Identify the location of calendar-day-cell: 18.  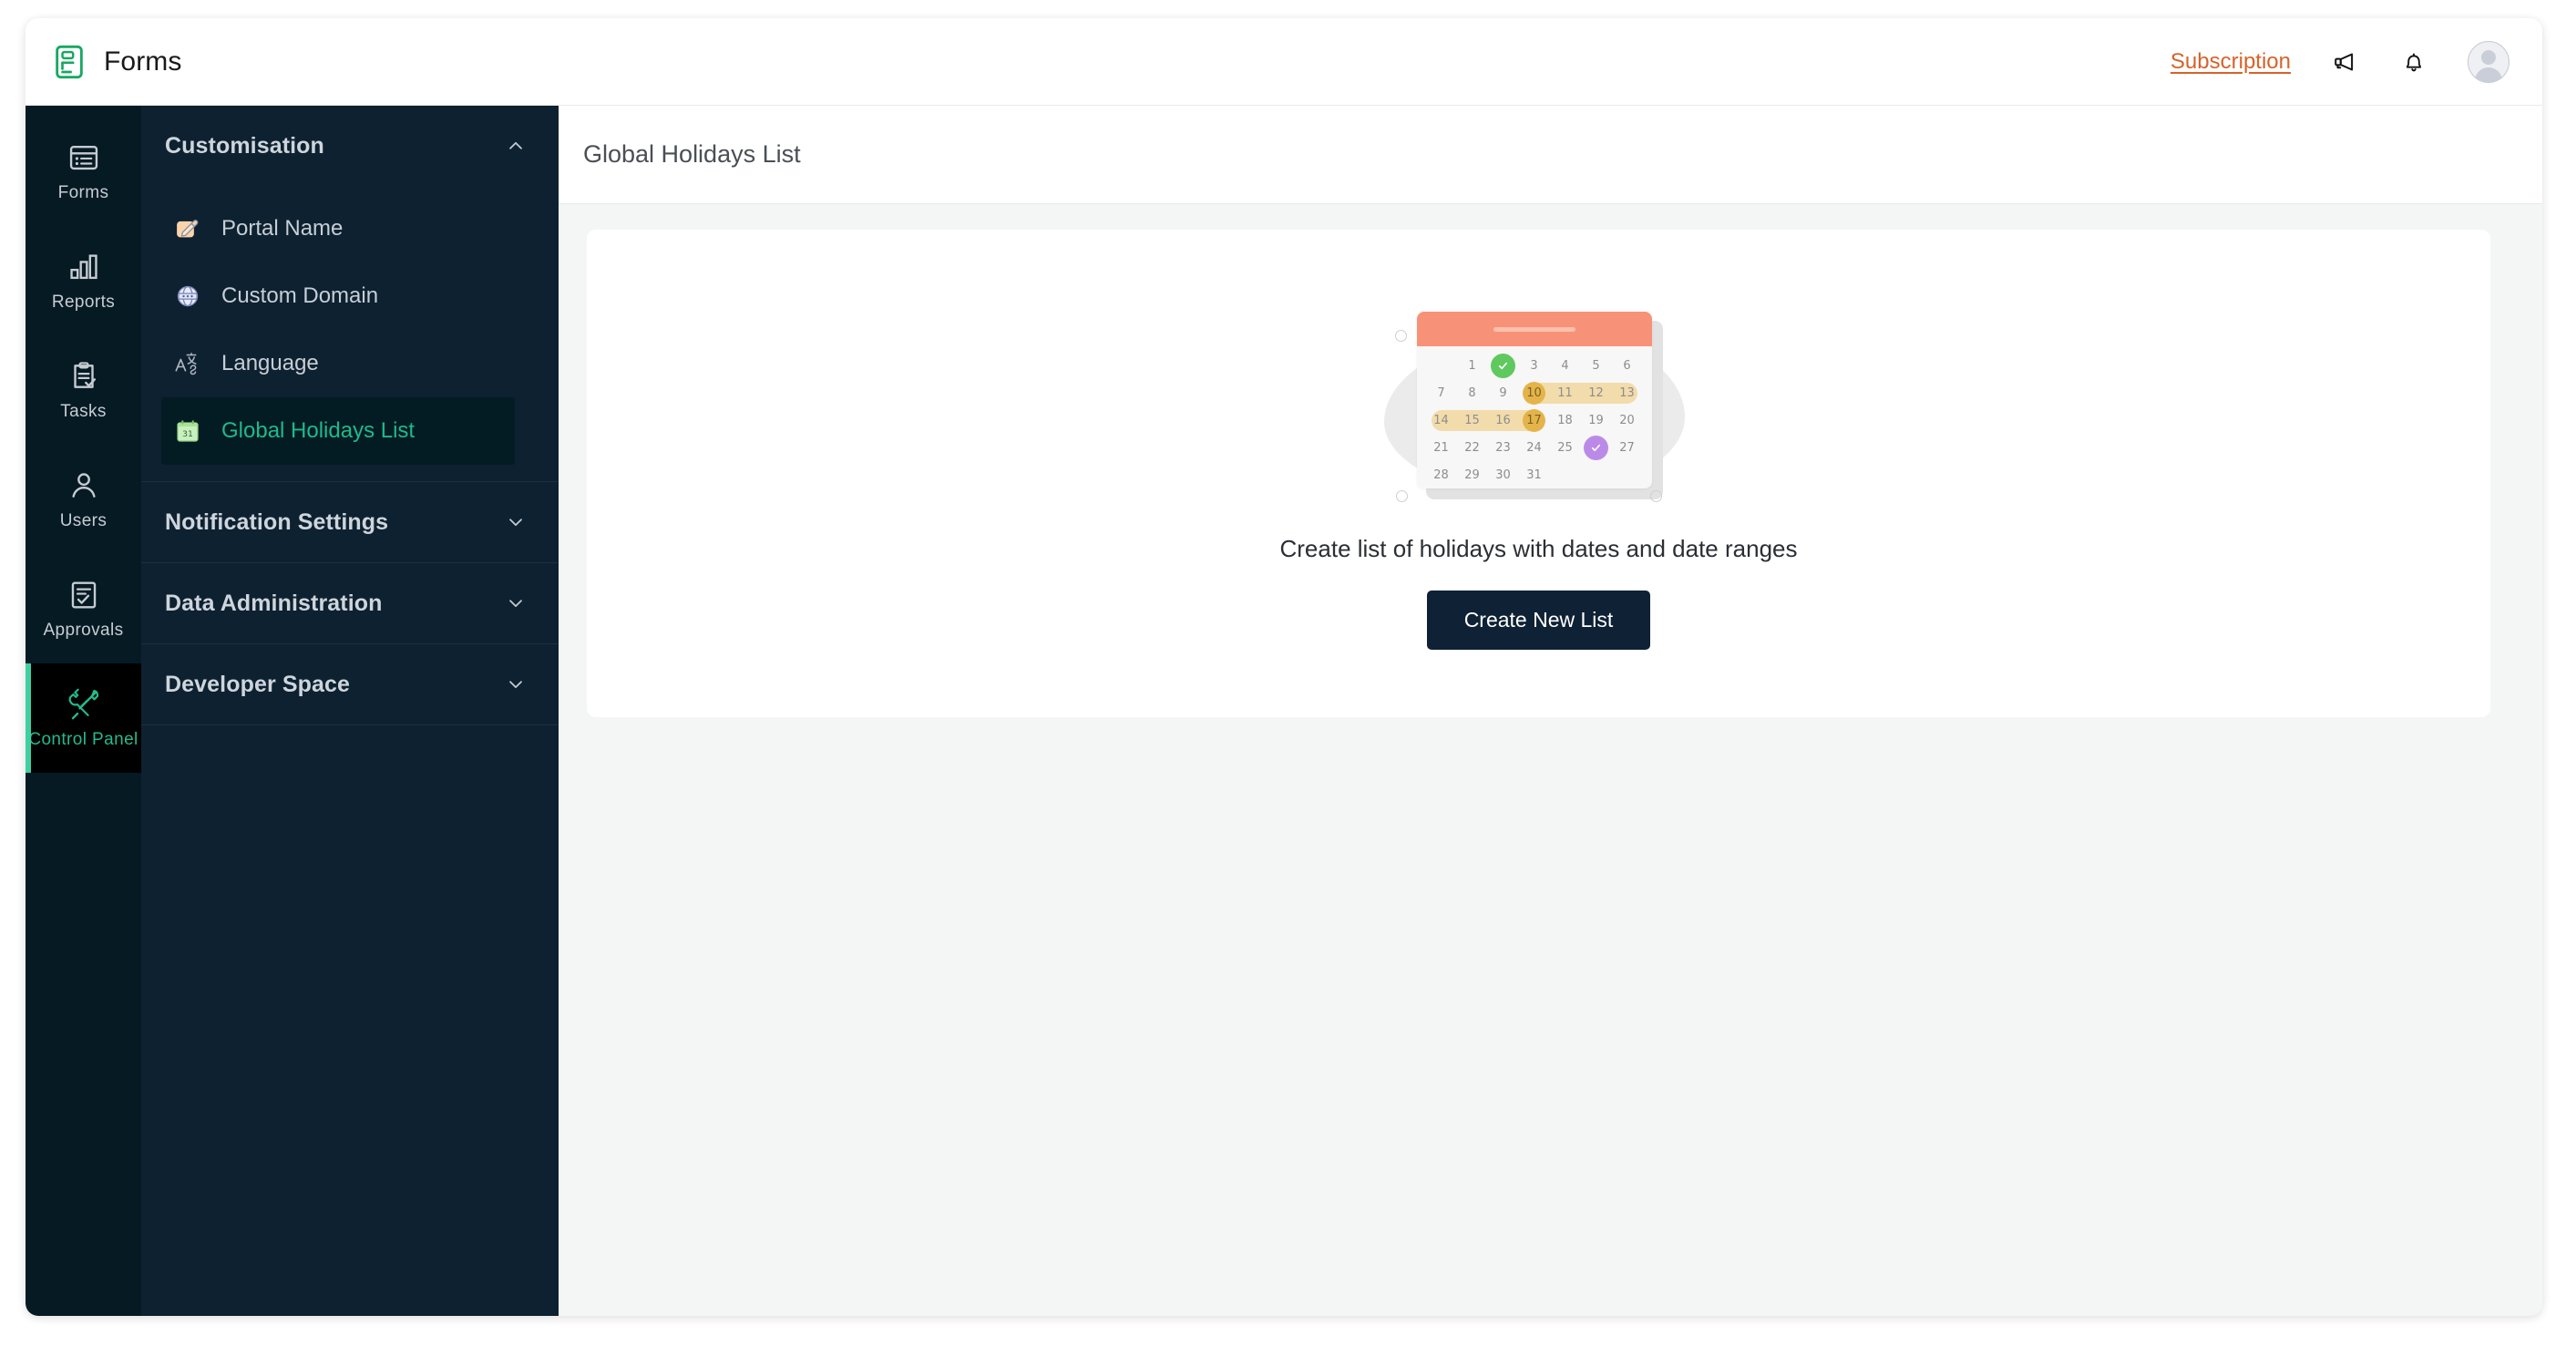
(1566, 420).